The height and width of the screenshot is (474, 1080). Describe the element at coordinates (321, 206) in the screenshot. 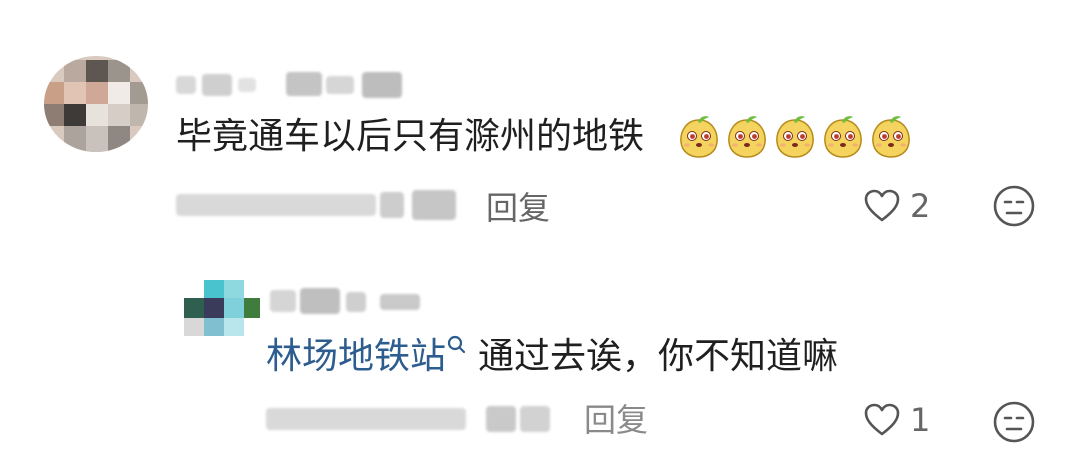

I see `comment-meta-redacted` at that location.